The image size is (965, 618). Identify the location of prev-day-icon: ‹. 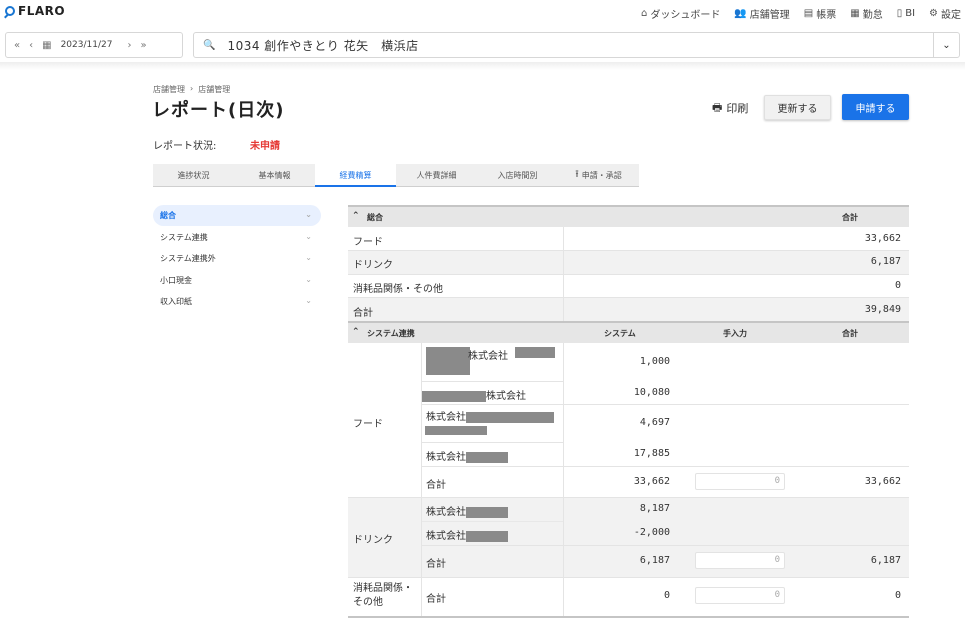
(31, 45).